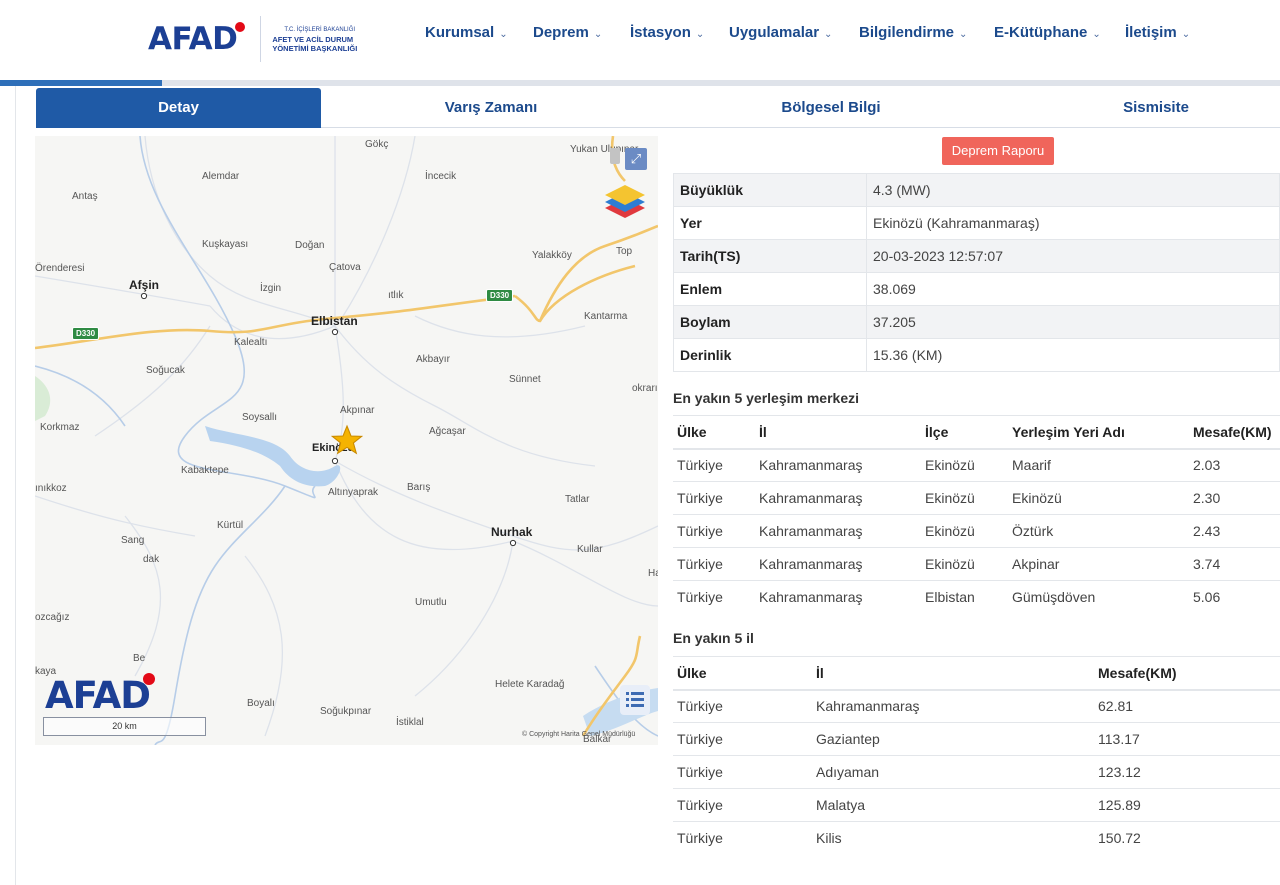 The image size is (1280, 885). I want to click on table-cell: 5.06, so click(1234, 597).